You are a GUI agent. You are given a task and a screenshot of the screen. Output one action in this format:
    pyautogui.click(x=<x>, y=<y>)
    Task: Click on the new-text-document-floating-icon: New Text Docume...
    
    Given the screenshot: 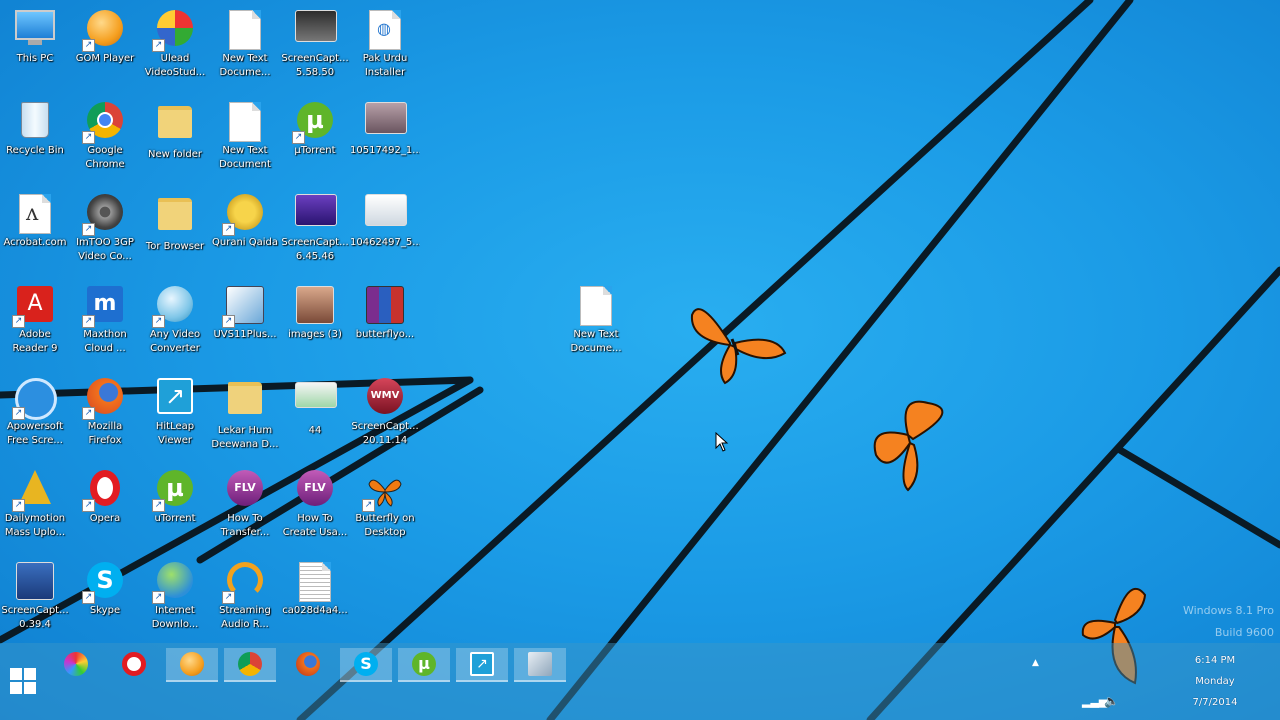 What is the action you would take?
    pyautogui.click(x=596, y=327)
    